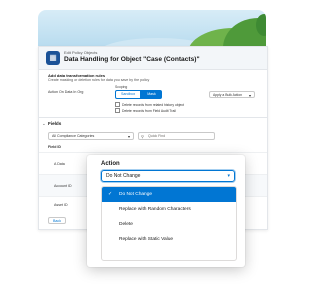  I want to click on popup-title: Action, so click(110, 164).